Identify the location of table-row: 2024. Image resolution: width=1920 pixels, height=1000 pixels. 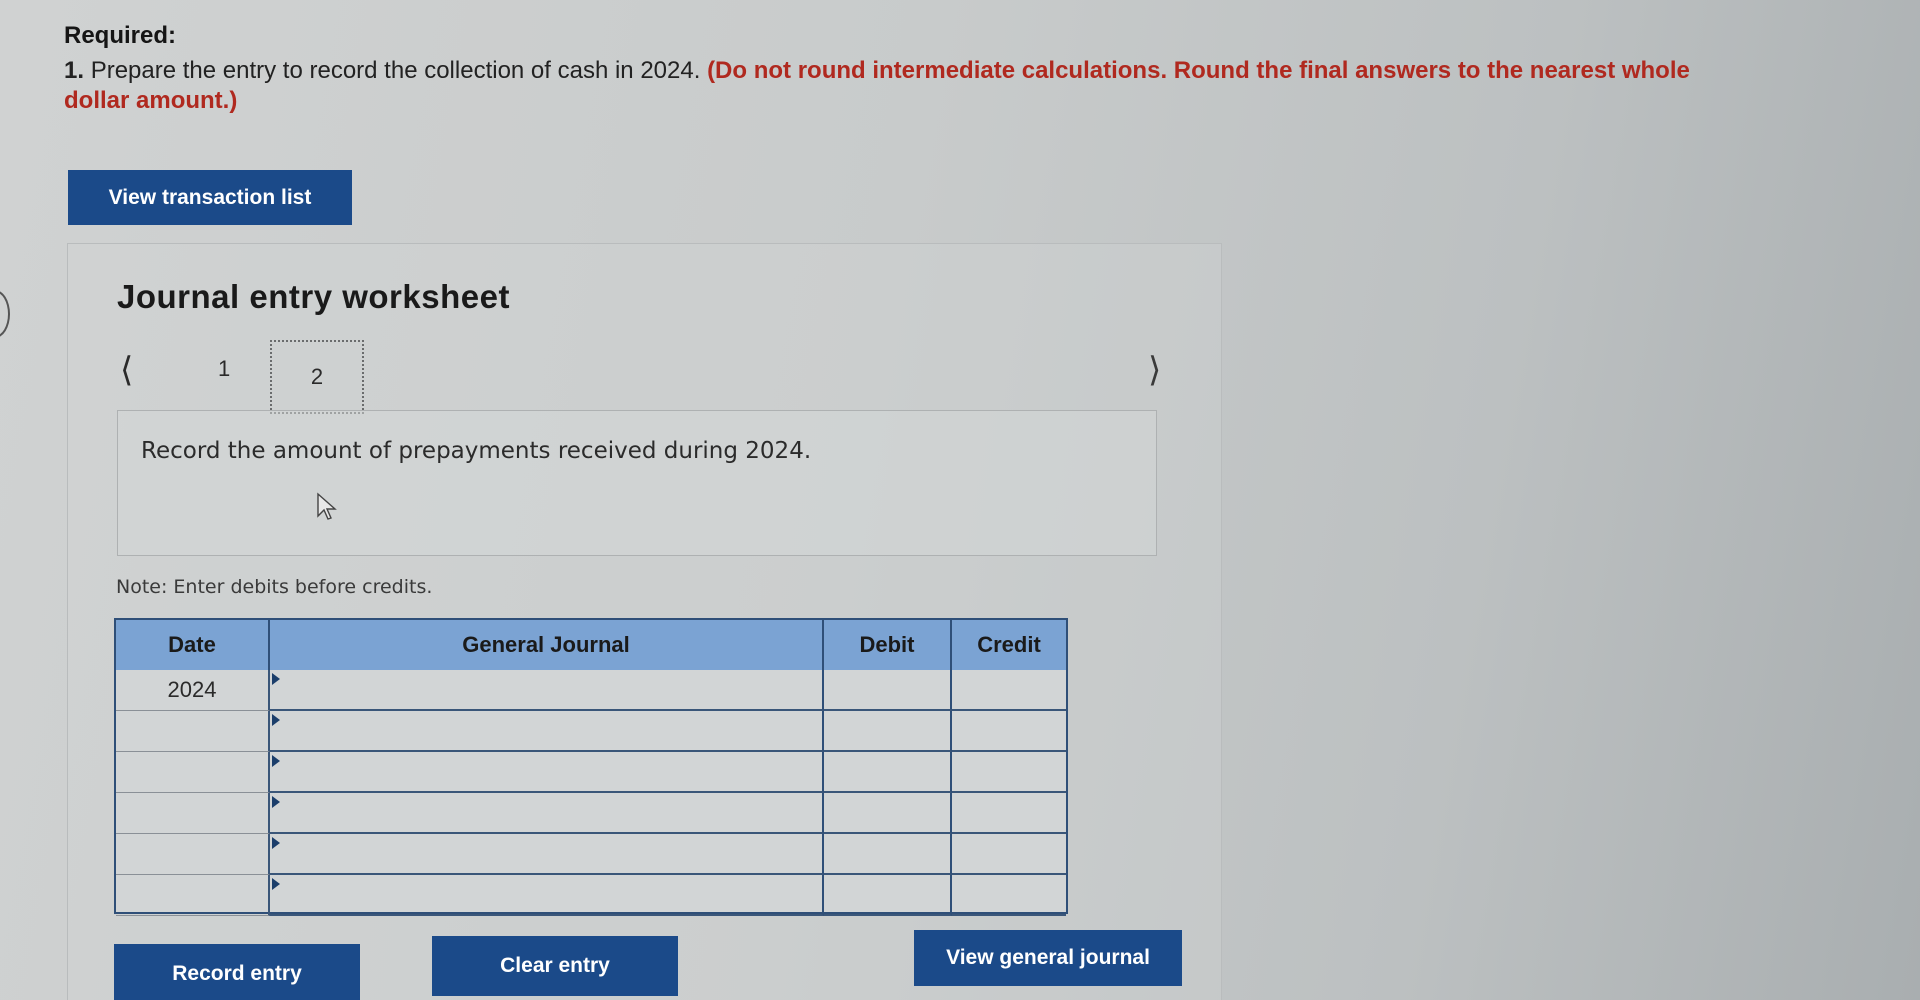
(591, 690).